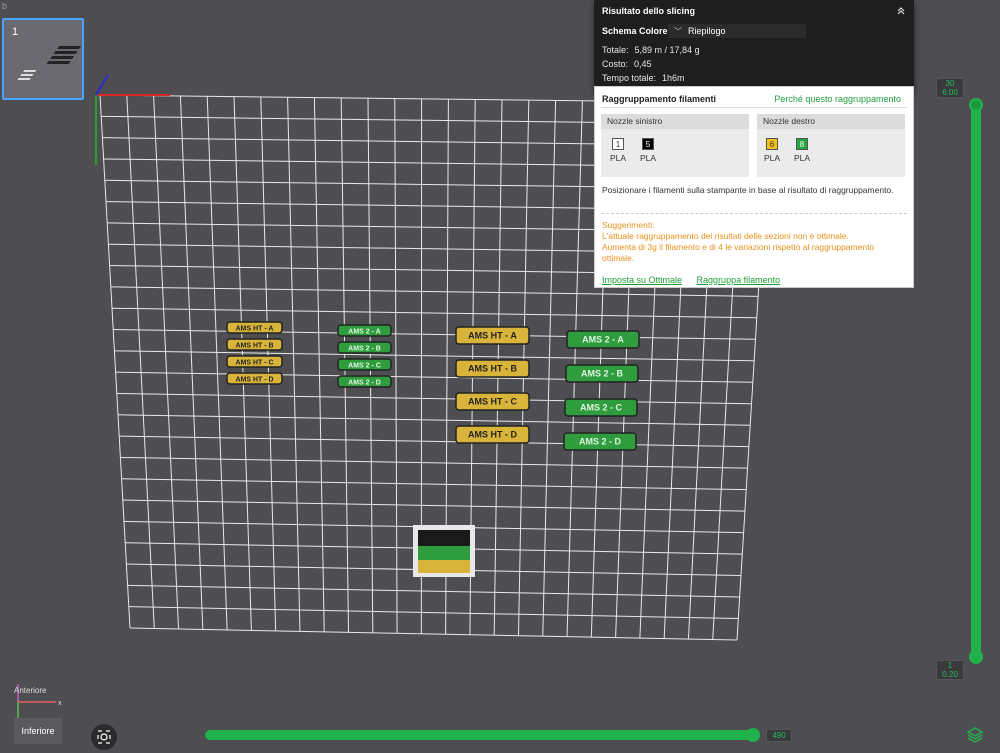 The height and width of the screenshot is (753, 1000). I want to click on flag-stripe-black, so click(444, 538).